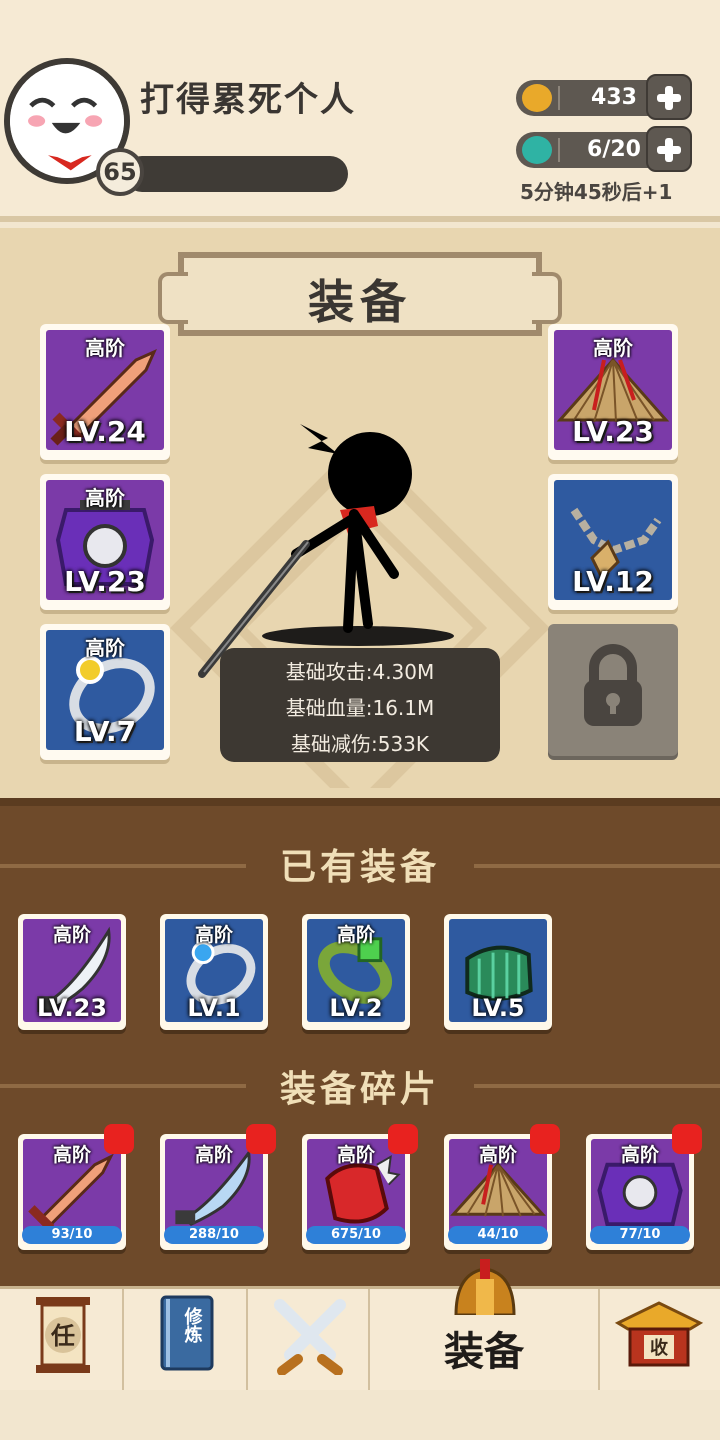 Image resolution: width=720 pixels, height=1440 pixels. Describe the element at coordinates (356, 972) in the screenshot. I see `owned-item: 高阶 LV.2` at that location.